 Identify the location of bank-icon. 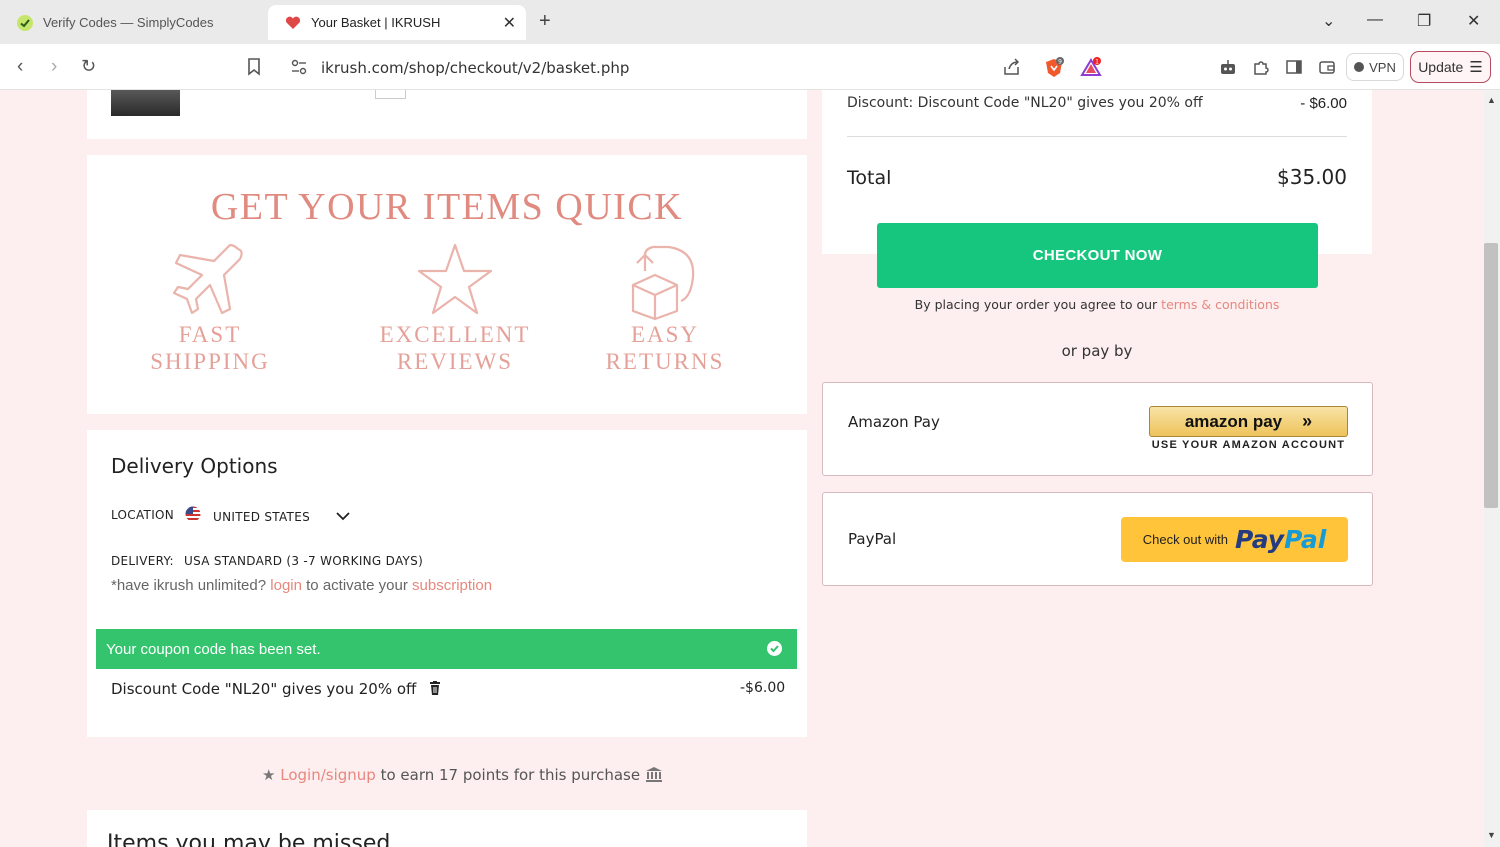
(654, 775).